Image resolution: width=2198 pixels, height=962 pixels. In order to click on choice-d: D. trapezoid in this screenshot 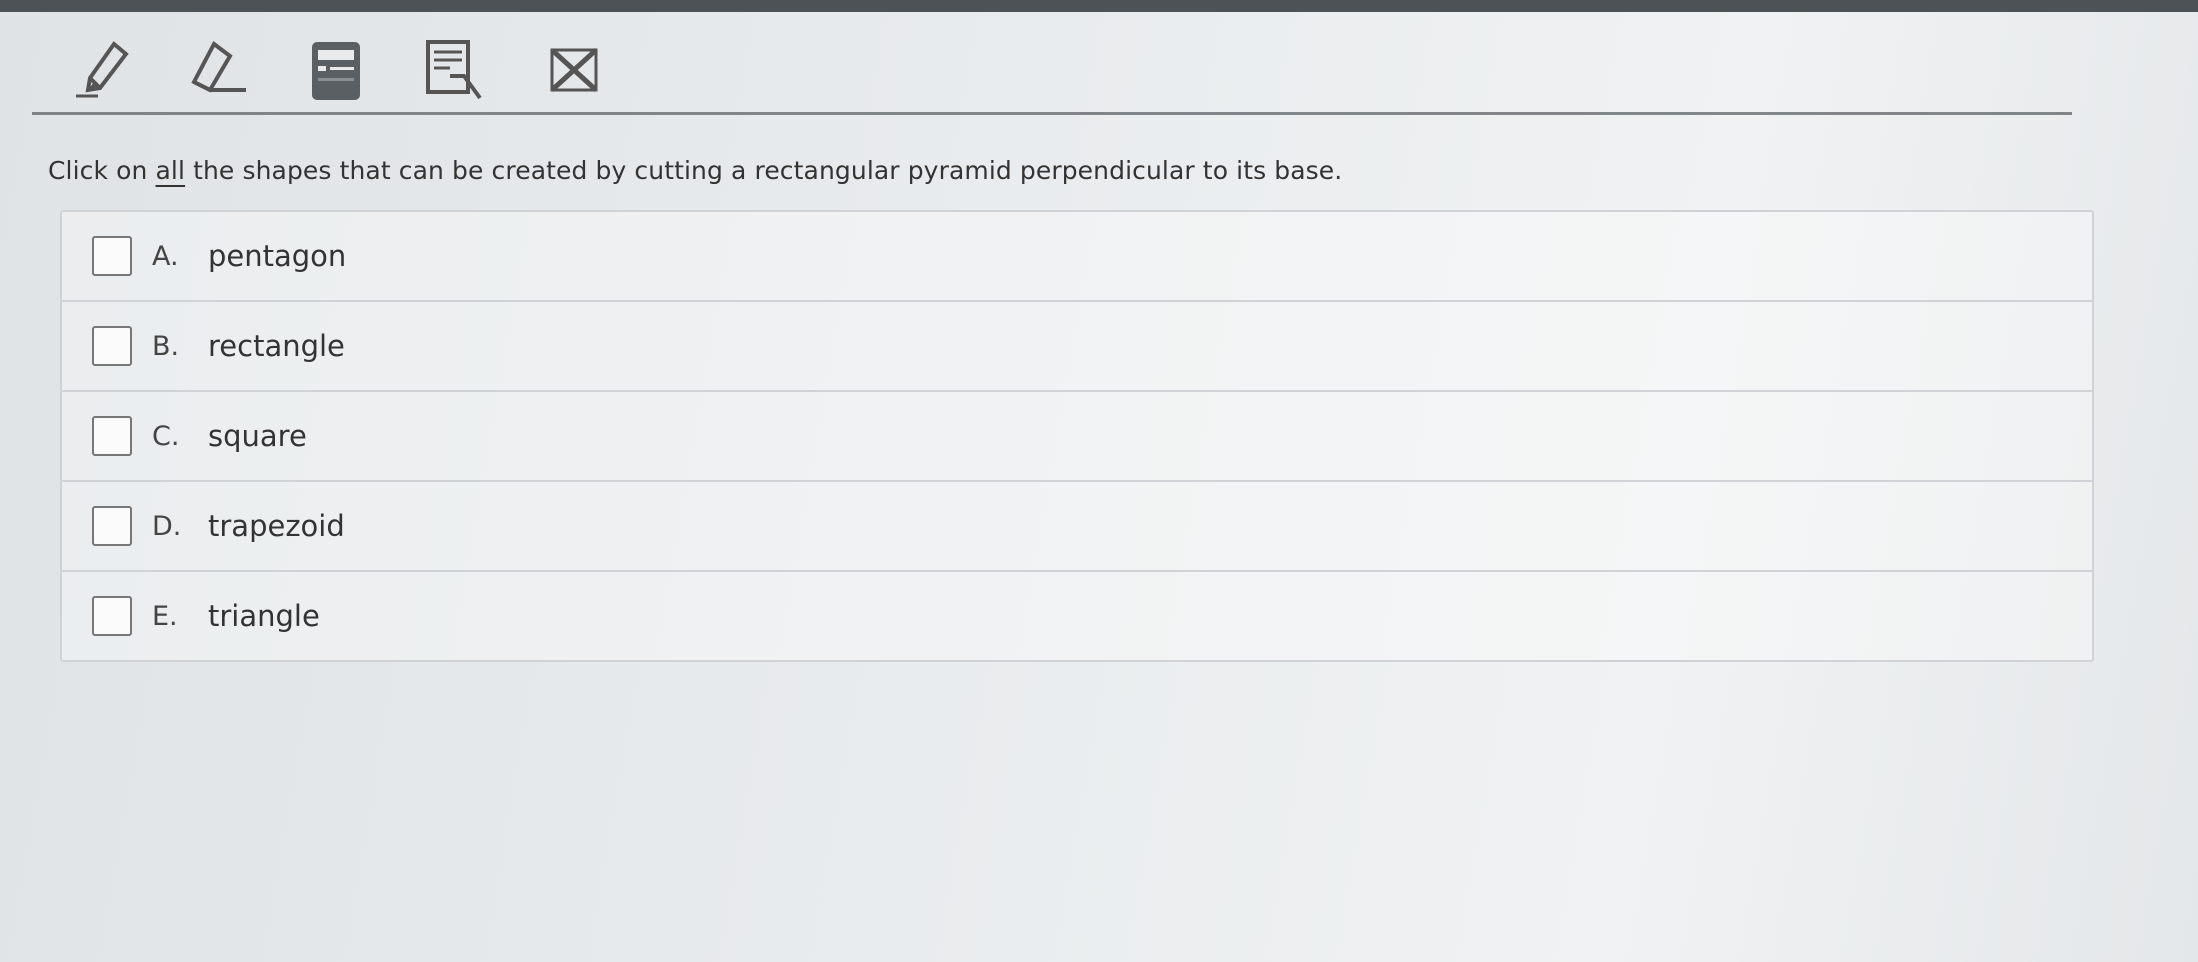, I will do `click(1077, 527)`.